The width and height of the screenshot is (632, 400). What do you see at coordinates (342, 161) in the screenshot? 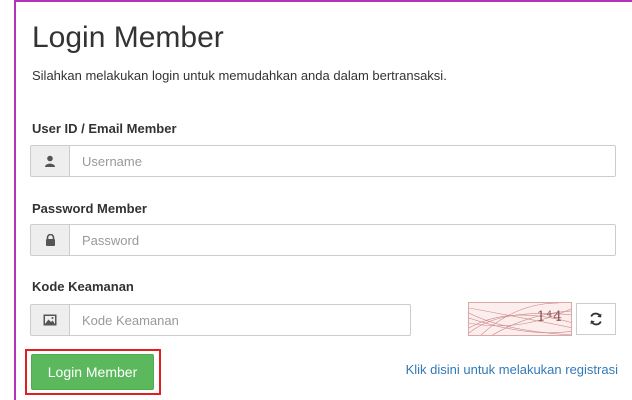
I see `username-input` at bounding box center [342, 161].